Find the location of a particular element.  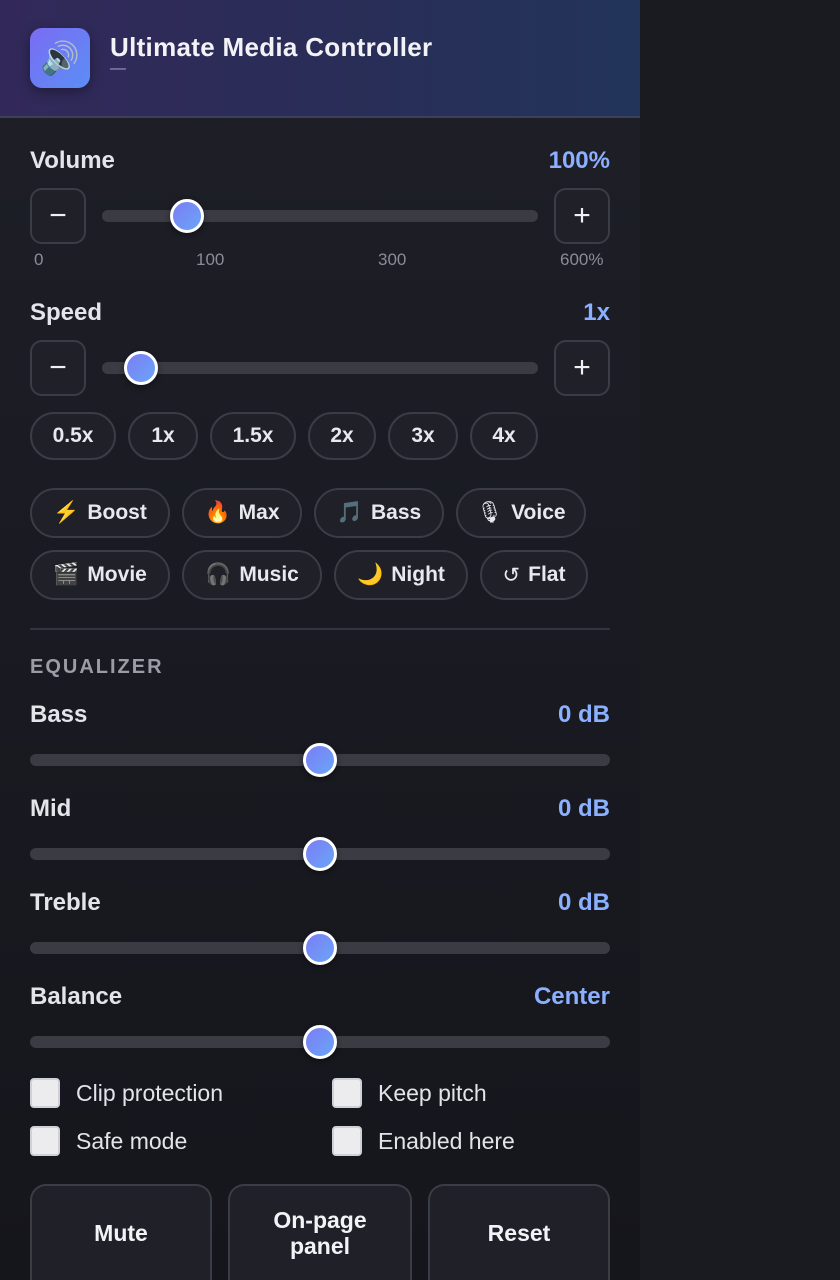

mode-label: Night is located at coordinates (418, 574).